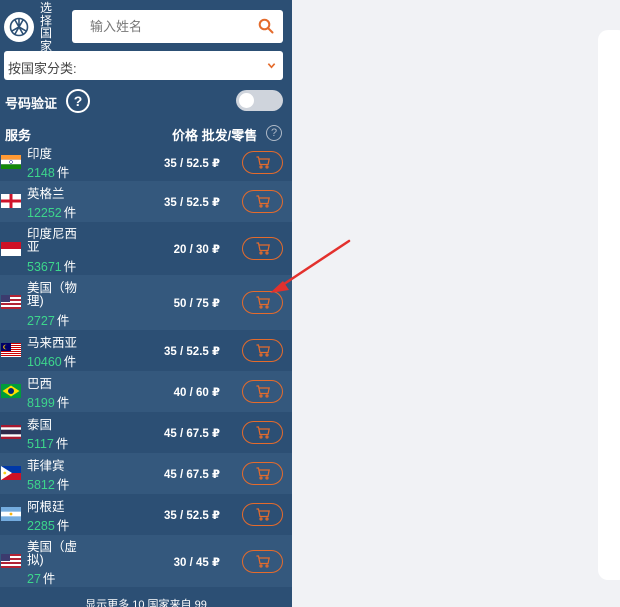  I want to click on country-row: 英格兰 12252 件 35 / 52.5 ₽, so click(146, 201).